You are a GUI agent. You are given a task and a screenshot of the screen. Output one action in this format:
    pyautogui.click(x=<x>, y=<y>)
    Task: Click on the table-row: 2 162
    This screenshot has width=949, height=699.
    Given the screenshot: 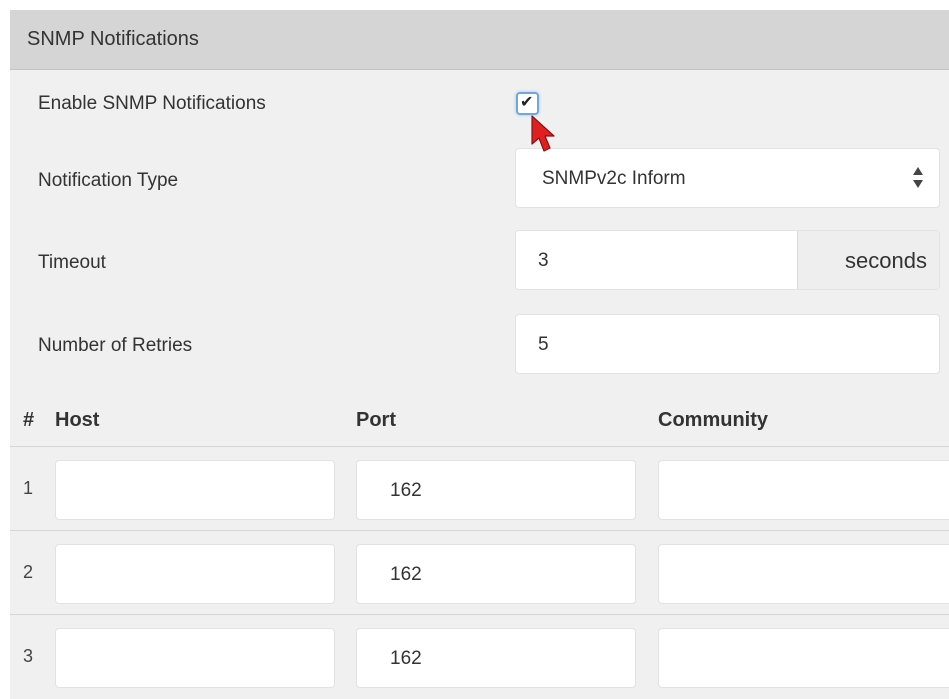 What is the action you would take?
    pyautogui.click(x=479, y=573)
    